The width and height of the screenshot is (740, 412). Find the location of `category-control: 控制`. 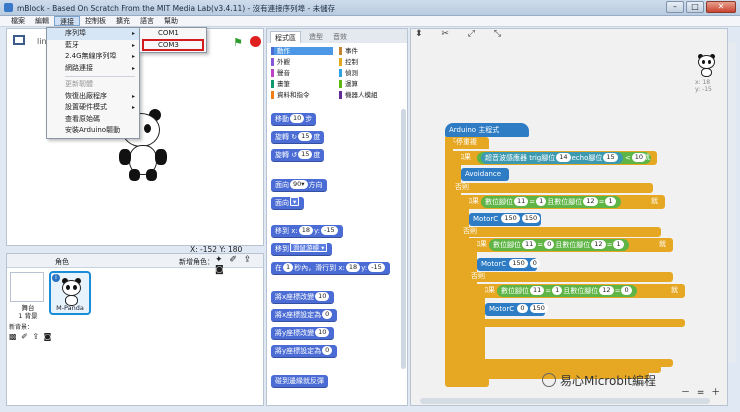

category-control: 控制 is located at coordinates (370, 62).